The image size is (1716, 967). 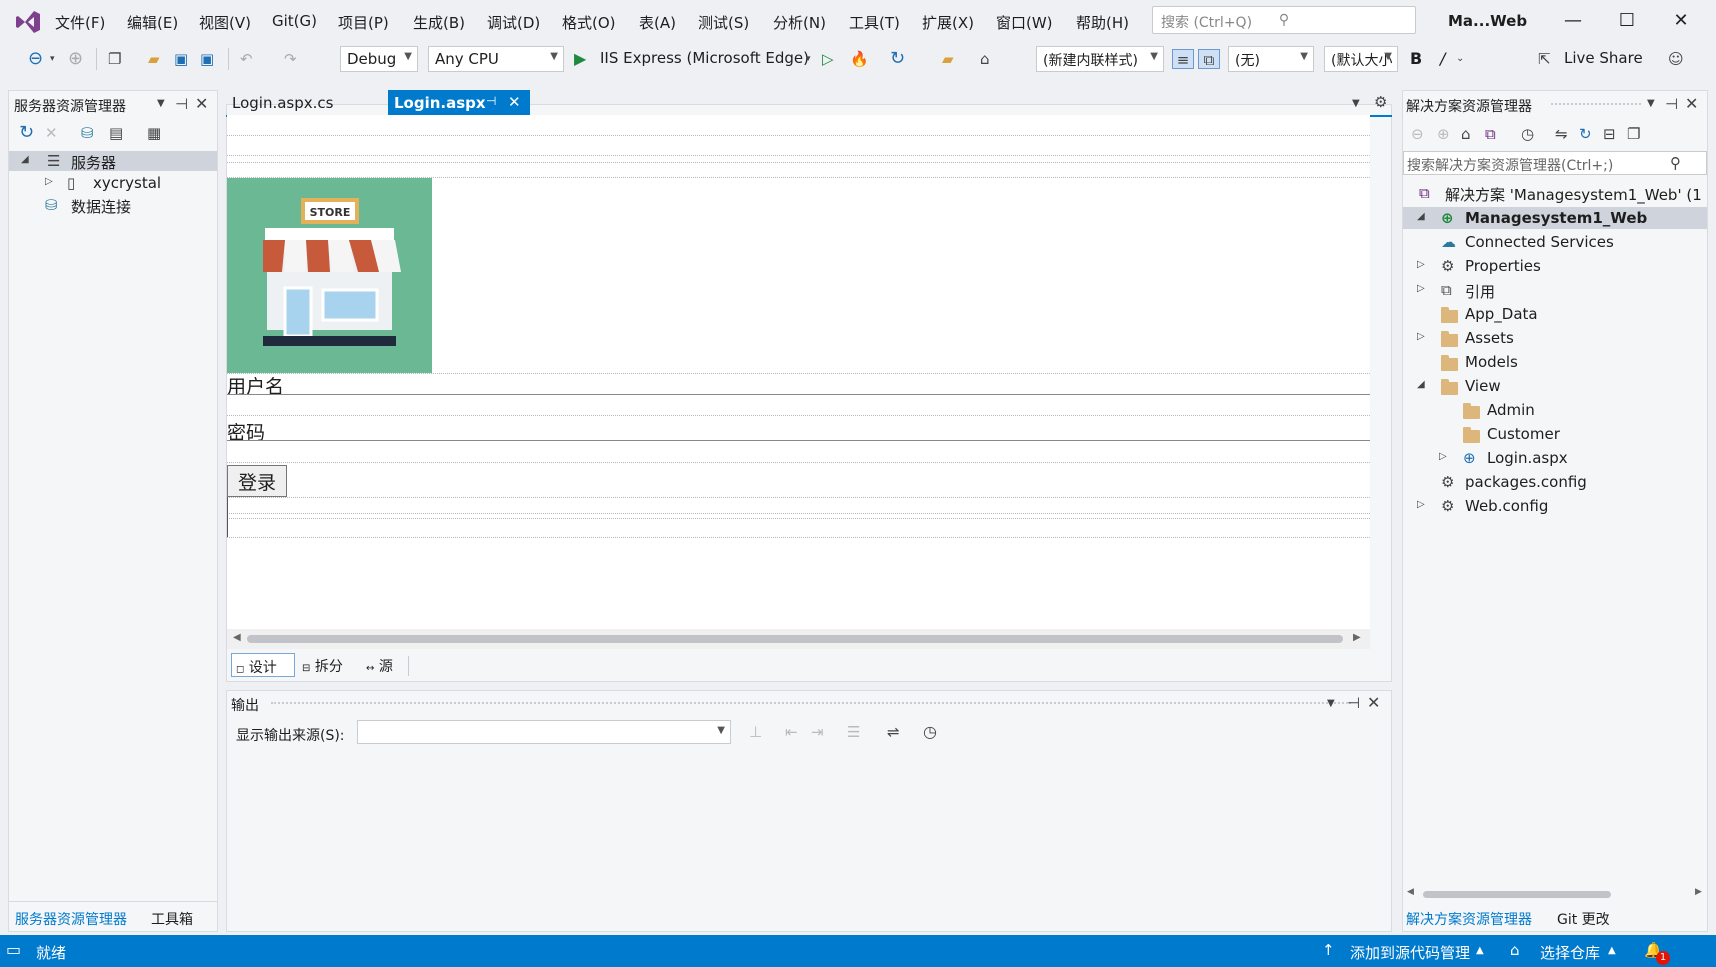 I want to click on timestamp-icon: ◷, so click(x=930, y=732).